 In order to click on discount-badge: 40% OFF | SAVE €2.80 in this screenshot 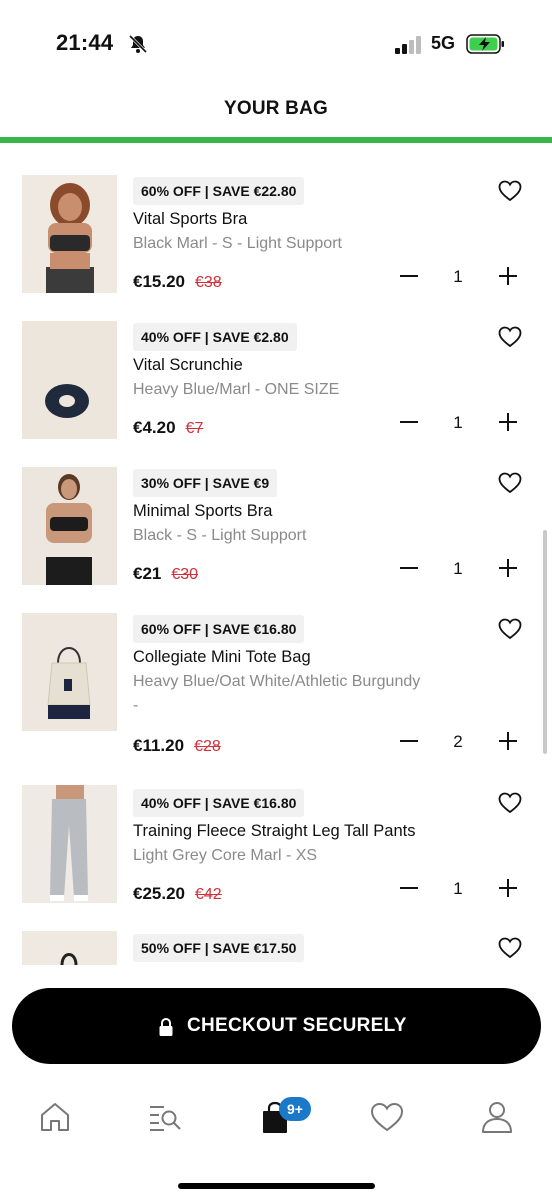, I will do `click(215, 337)`.